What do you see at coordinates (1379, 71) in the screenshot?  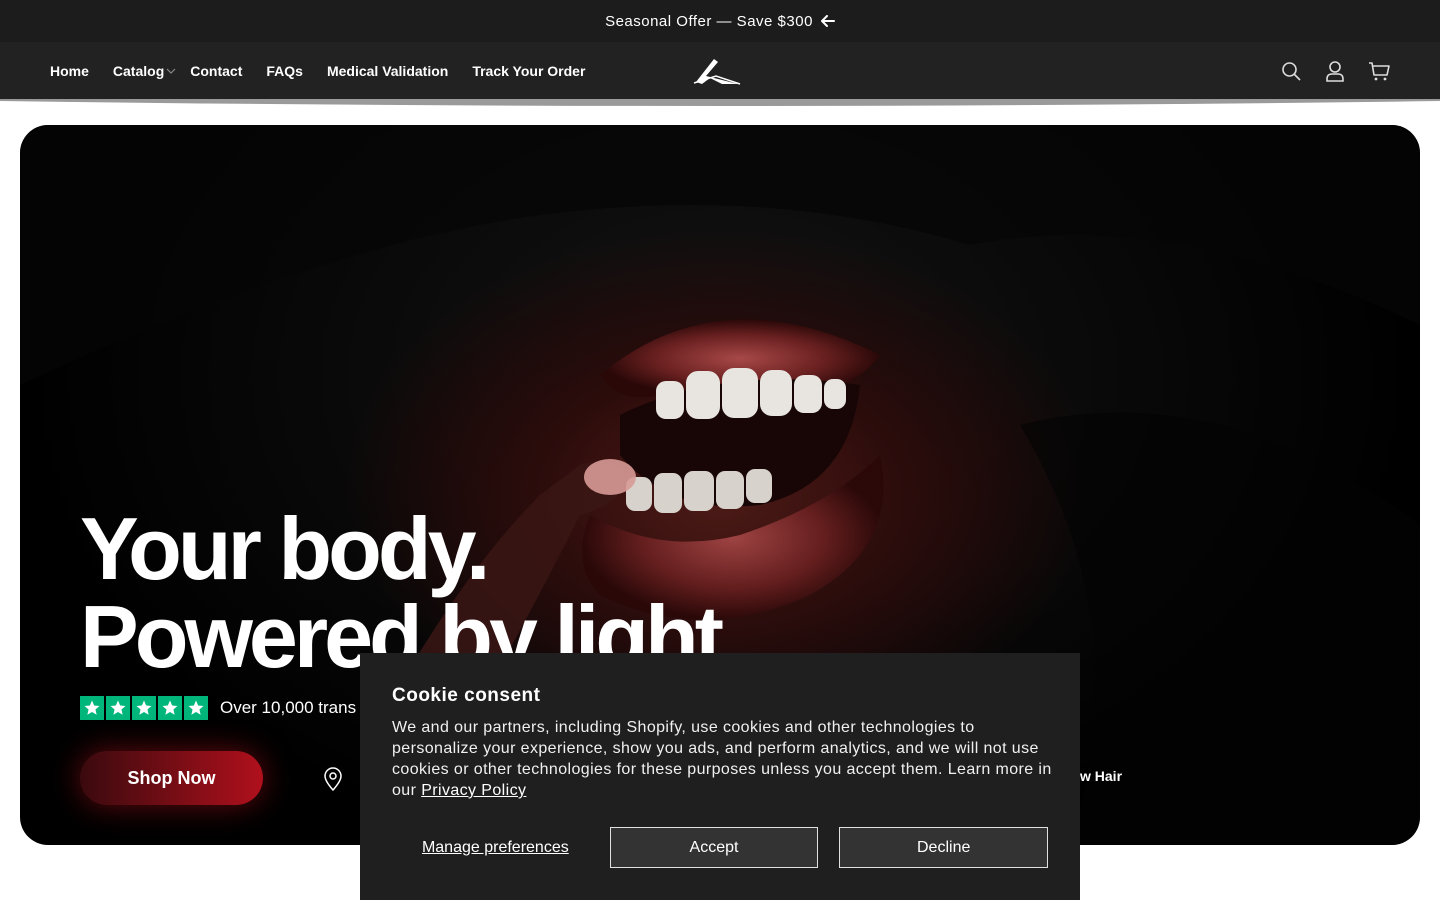 I see `cart-icon` at bounding box center [1379, 71].